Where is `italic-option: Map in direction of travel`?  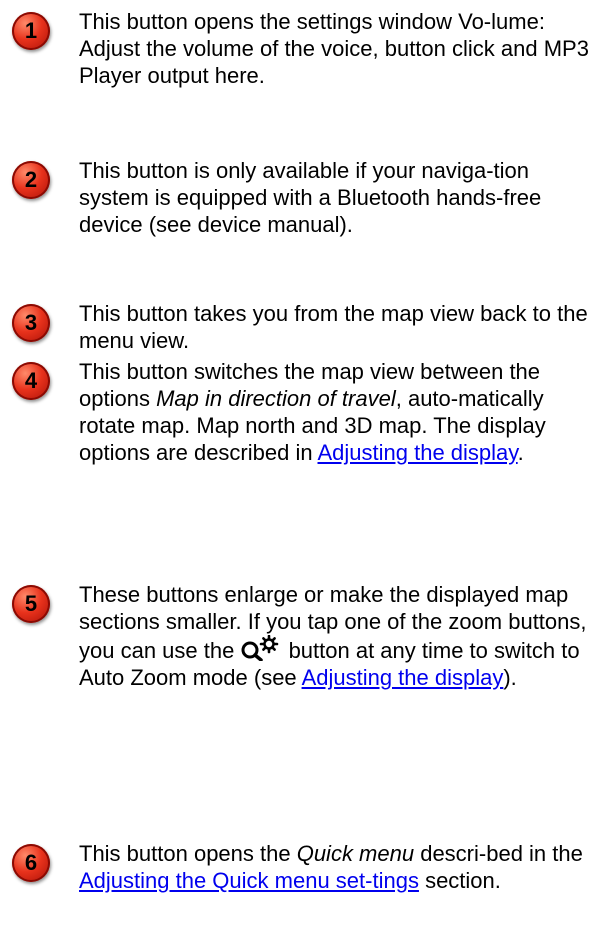
italic-option: Map in direction of travel is located at coordinates (276, 398).